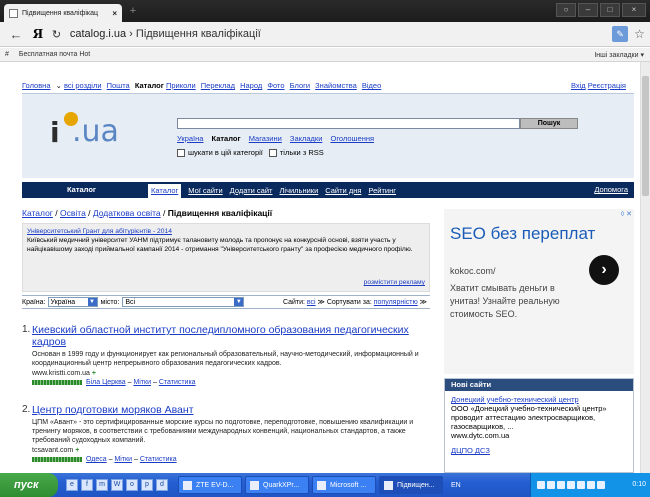 This screenshot has height=497, width=650. What do you see at coordinates (38, 34) in the screenshot?
I see `yandex-logo-icon: Я` at bounding box center [38, 34].